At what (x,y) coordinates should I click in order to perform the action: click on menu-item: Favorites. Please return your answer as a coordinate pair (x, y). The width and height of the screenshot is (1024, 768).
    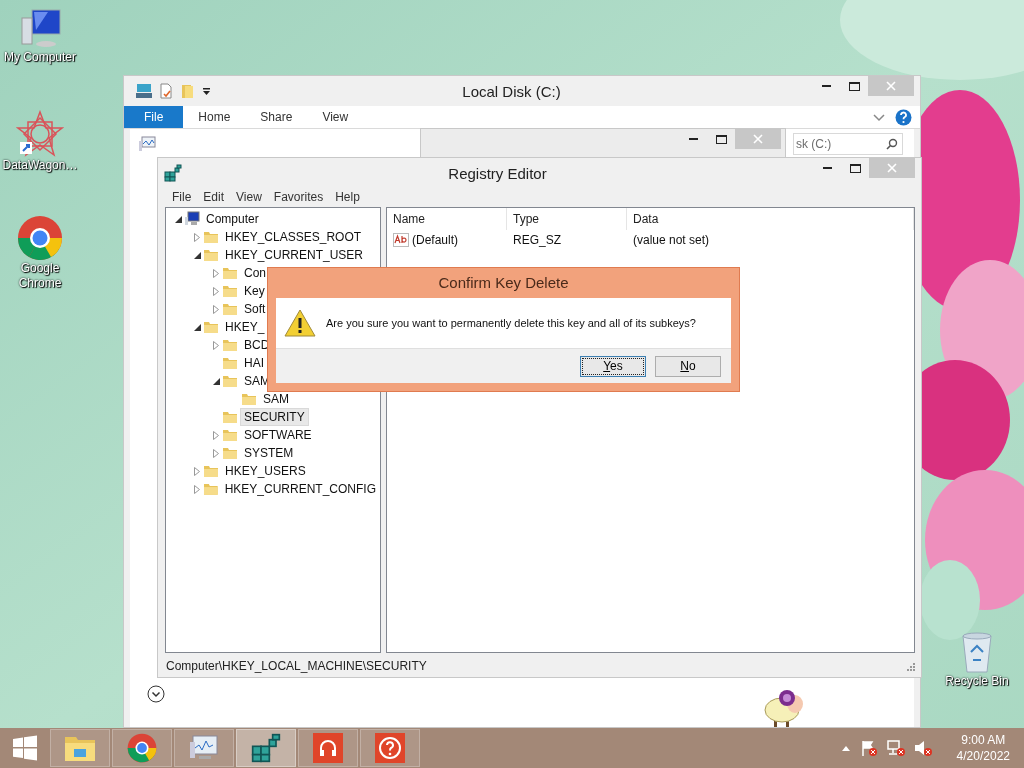
    Looking at the image, I should click on (298, 197).